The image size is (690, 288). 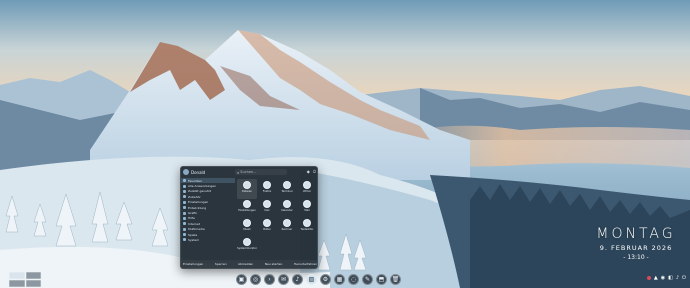 What do you see at coordinates (339, 279) in the screenshot?
I see `calendar-icon: ▦` at bounding box center [339, 279].